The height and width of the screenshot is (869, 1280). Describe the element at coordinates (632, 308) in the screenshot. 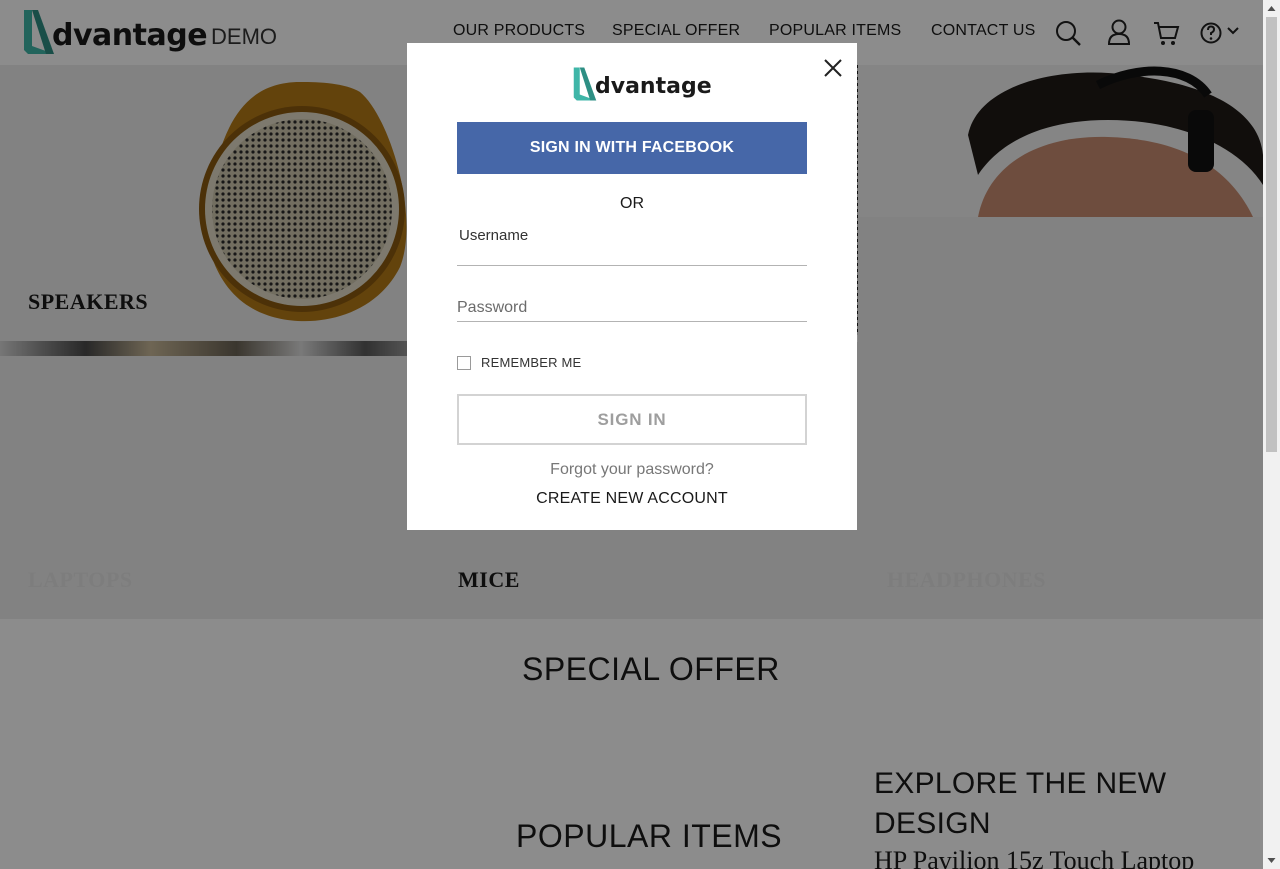

I see `password-input` at that location.